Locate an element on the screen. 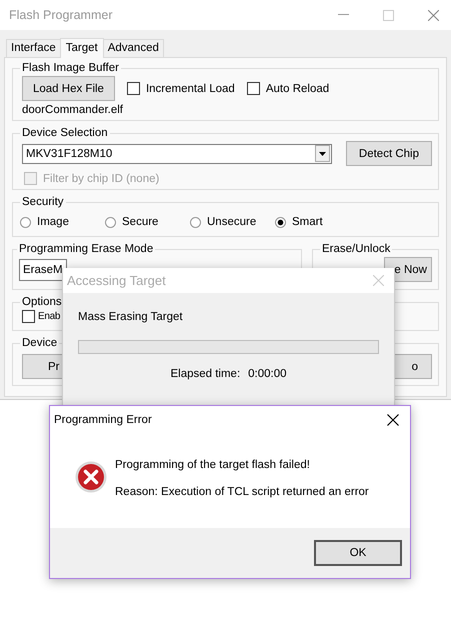 The width and height of the screenshot is (451, 627). load-hex-file-button: Load Hex File is located at coordinates (68, 88).